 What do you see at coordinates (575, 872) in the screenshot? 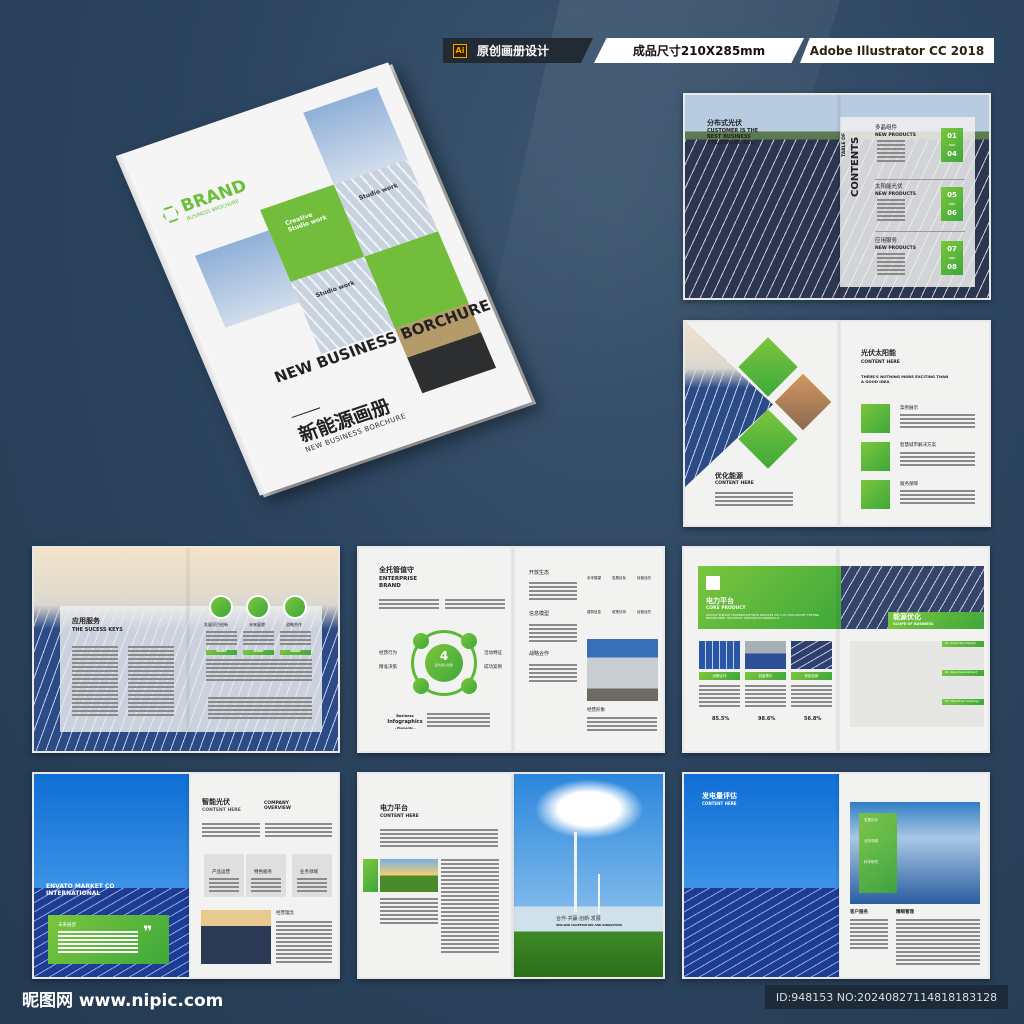
I see `turbine-tower` at bounding box center [575, 872].